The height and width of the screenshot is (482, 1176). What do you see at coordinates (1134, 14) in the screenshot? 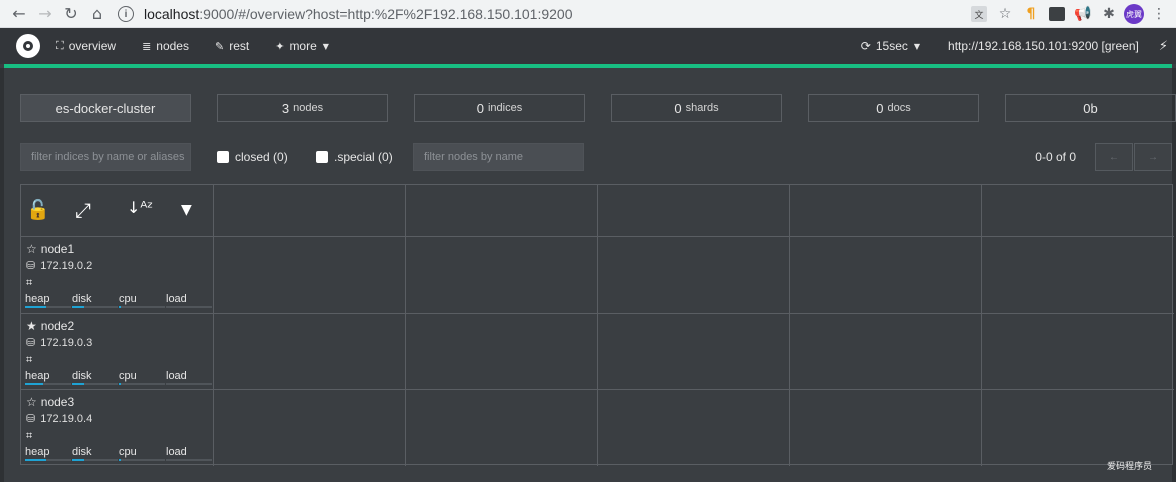
I see `profile-avatar: 虎翼` at bounding box center [1134, 14].